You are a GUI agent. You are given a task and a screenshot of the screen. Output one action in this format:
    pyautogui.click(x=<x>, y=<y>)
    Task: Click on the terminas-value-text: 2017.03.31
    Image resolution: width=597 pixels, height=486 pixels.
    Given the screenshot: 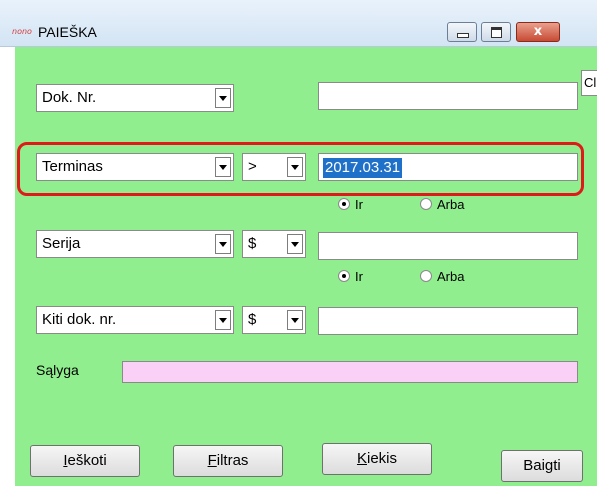 What is the action you would take?
    pyautogui.click(x=363, y=168)
    